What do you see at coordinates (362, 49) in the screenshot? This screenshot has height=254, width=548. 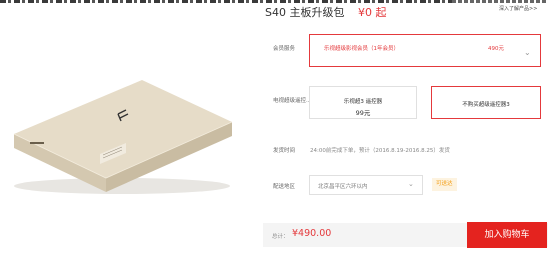 I see `membership-selected-value: 乐视超级影视会员（1年会员）` at bounding box center [362, 49].